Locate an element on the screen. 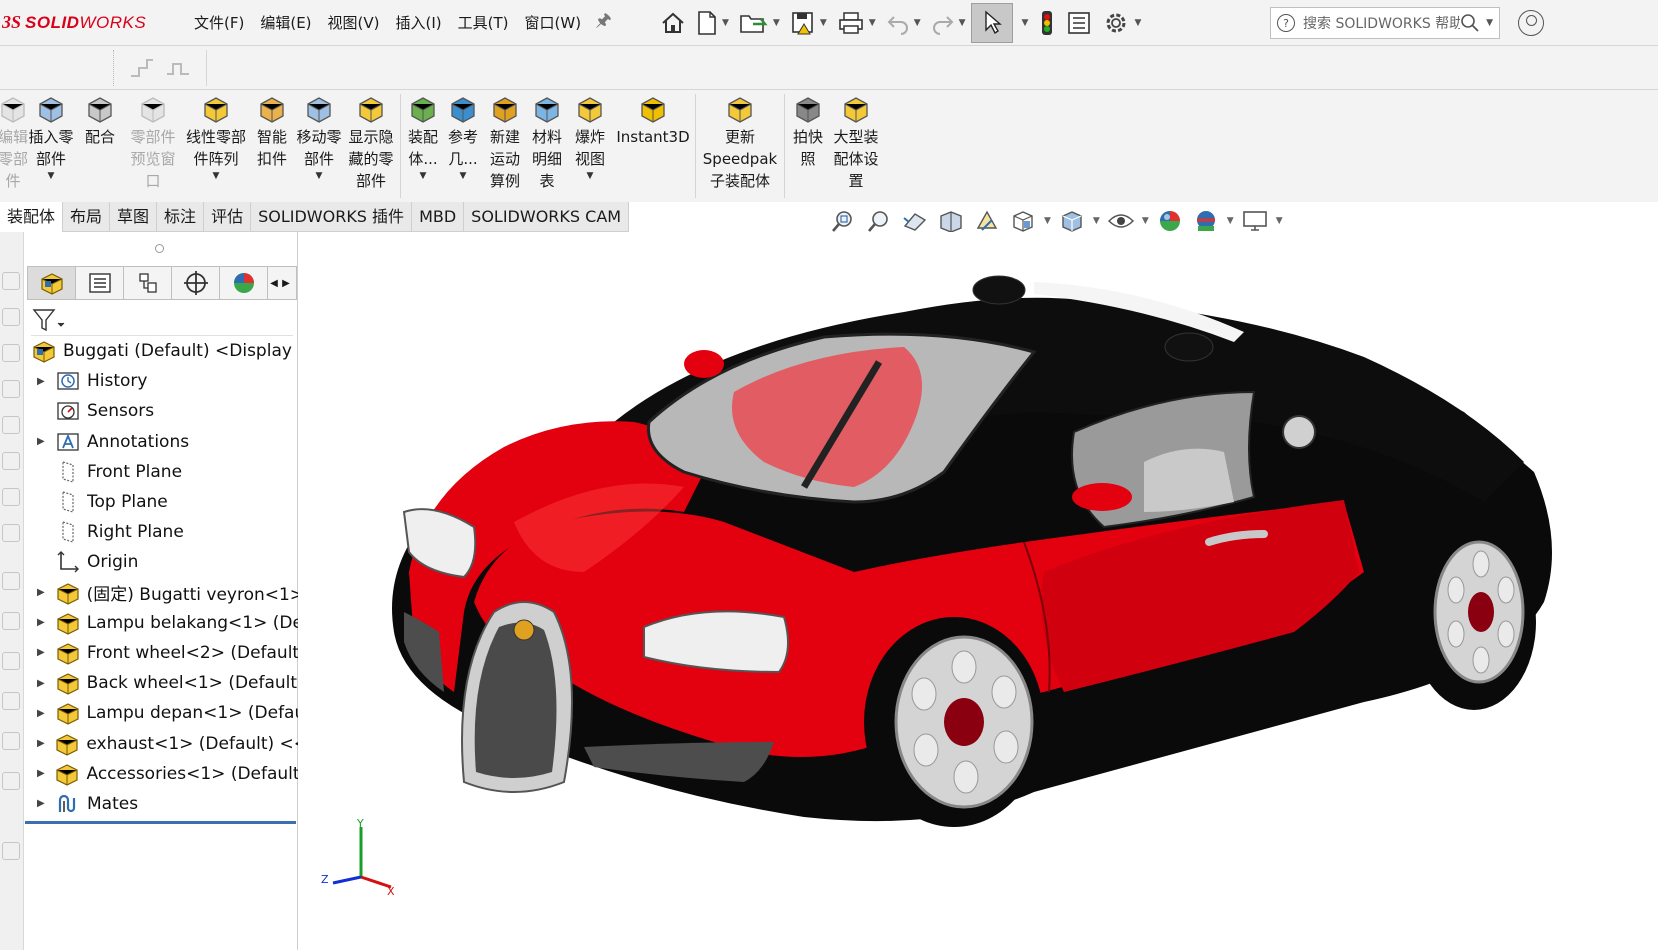 This screenshot has height=950, width=1658. cmd-tool-8: 装配 体... ▼ is located at coordinates (423, 146).